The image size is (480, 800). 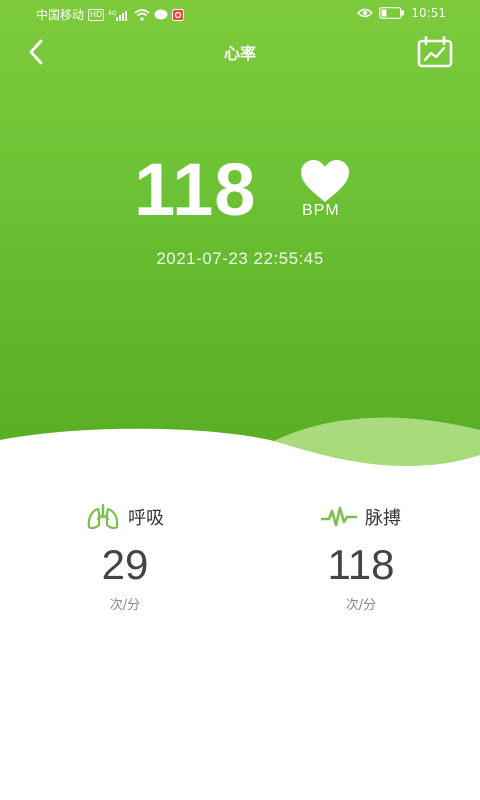 I want to click on stat-header: 呼吸, so click(x=125, y=517).